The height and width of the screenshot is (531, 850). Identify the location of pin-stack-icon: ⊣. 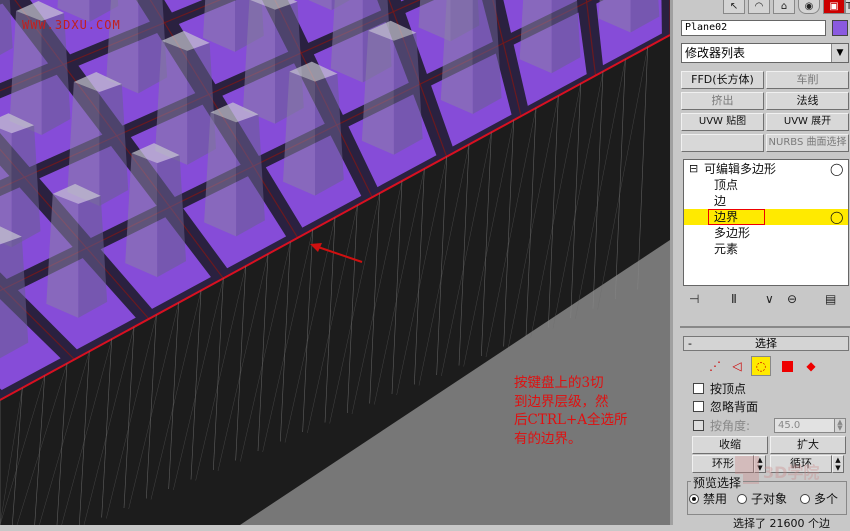
(694, 299).